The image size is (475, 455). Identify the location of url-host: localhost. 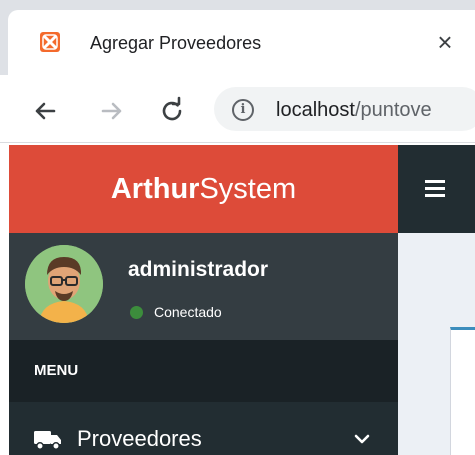
(315, 110).